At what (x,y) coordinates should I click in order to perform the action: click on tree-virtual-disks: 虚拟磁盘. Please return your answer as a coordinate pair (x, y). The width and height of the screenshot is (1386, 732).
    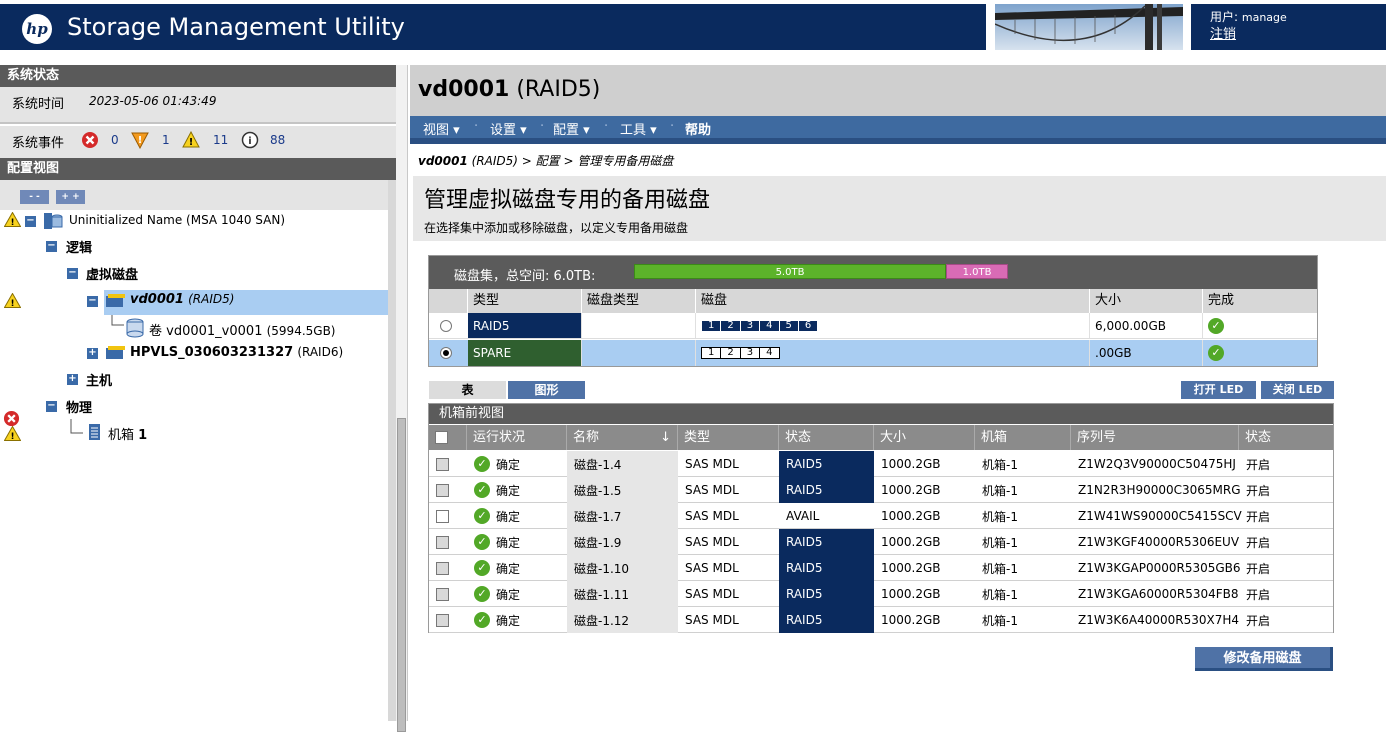
    Looking at the image, I should click on (112, 273).